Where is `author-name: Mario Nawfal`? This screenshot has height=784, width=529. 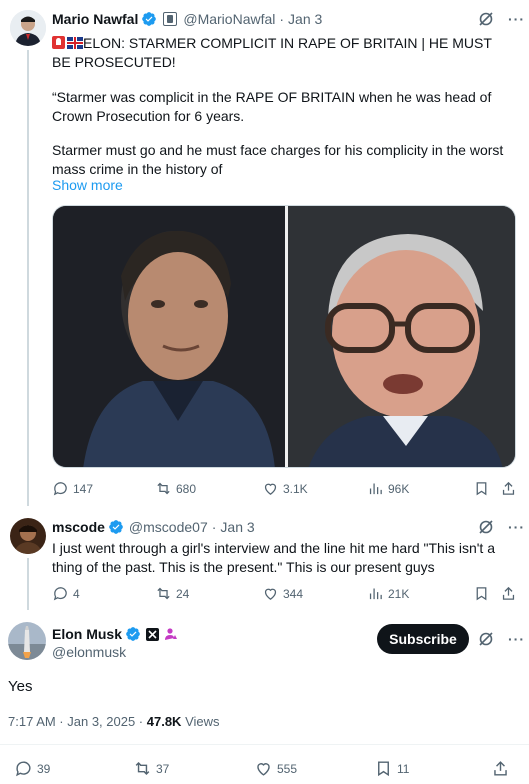 author-name: Mario Nawfal is located at coordinates (95, 19).